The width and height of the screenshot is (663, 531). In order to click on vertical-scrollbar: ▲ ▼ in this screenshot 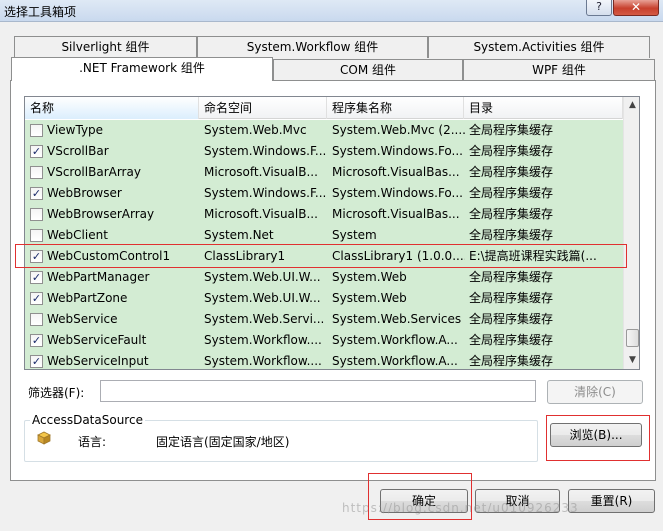, I will do `click(631, 233)`.